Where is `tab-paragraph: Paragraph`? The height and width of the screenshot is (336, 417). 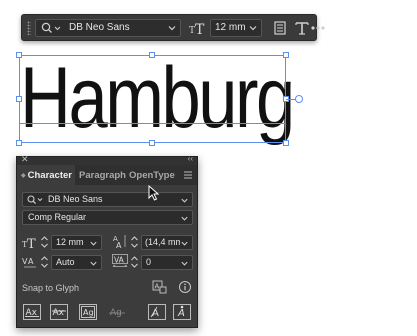
tab-paragraph: Paragraph is located at coordinates (104, 175).